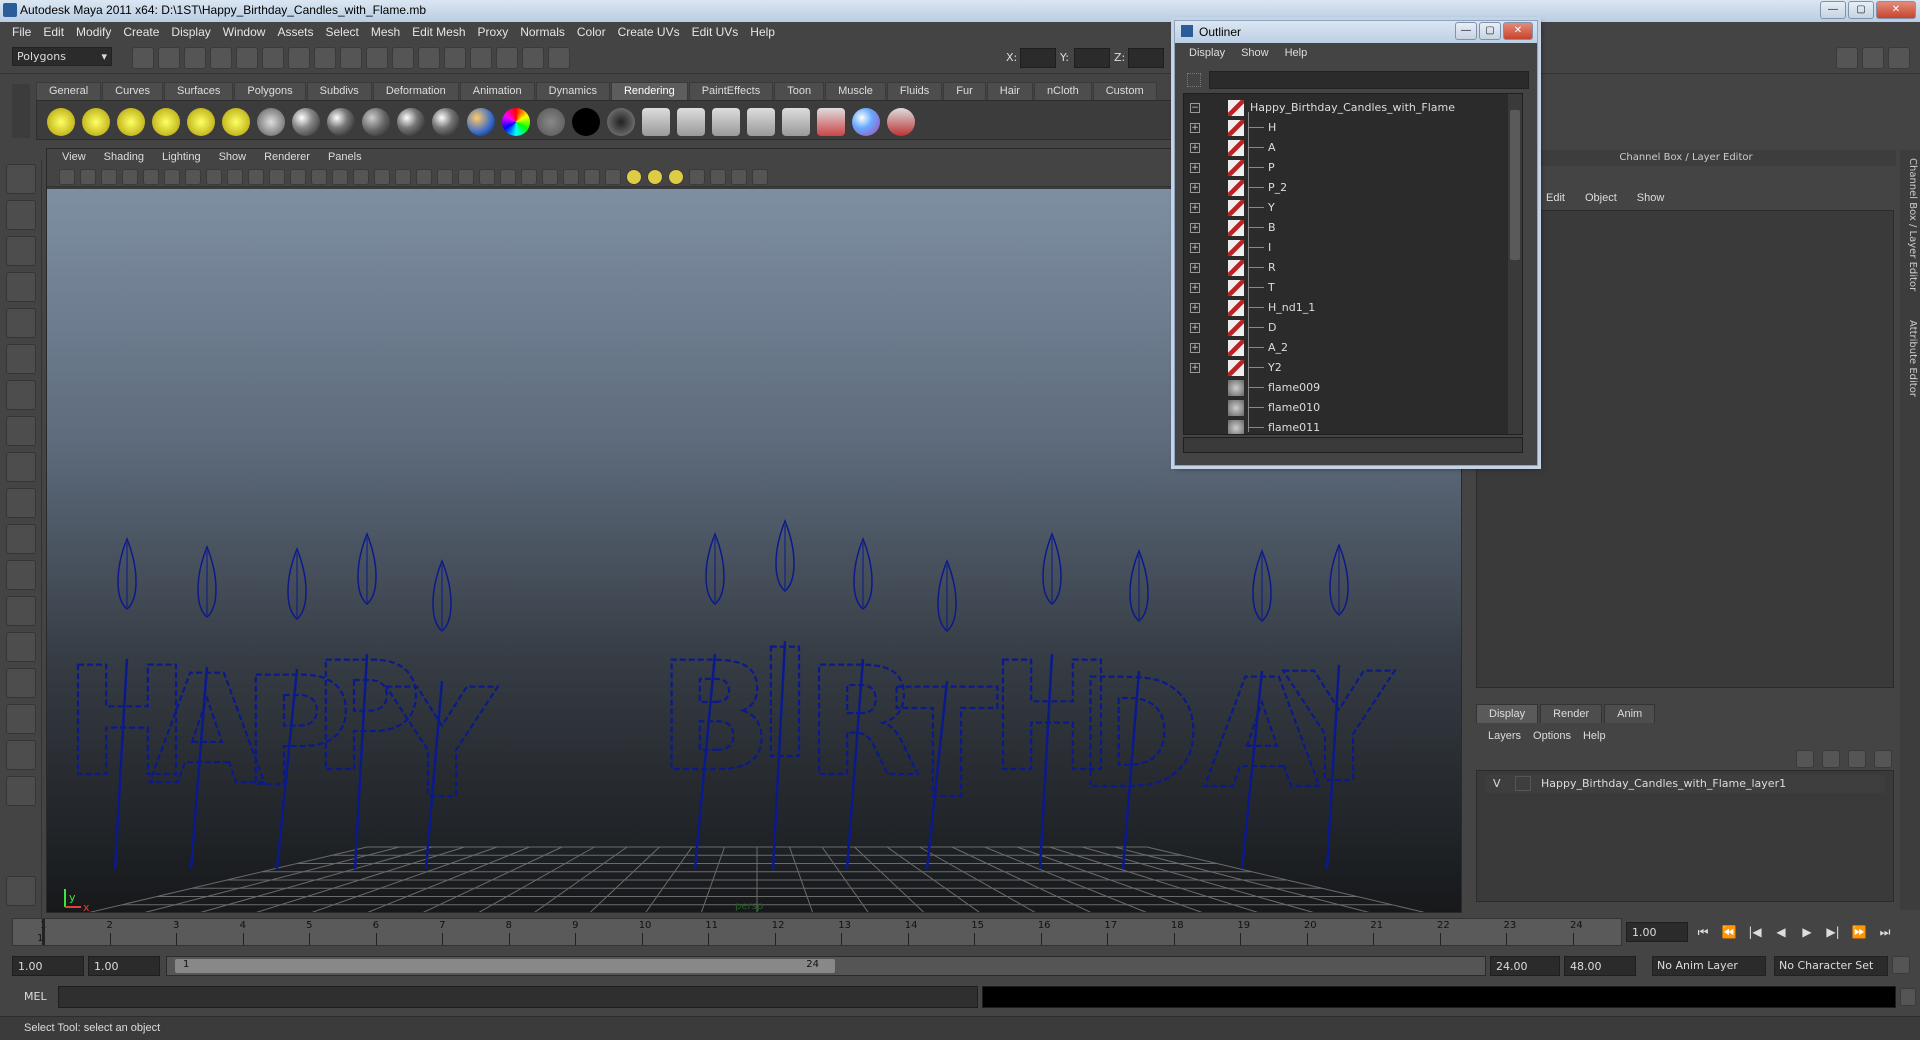 The image size is (1920, 1040). Describe the element at coordinates (236, 122) in the screenshot. I see `volume-light-icon` at that location.